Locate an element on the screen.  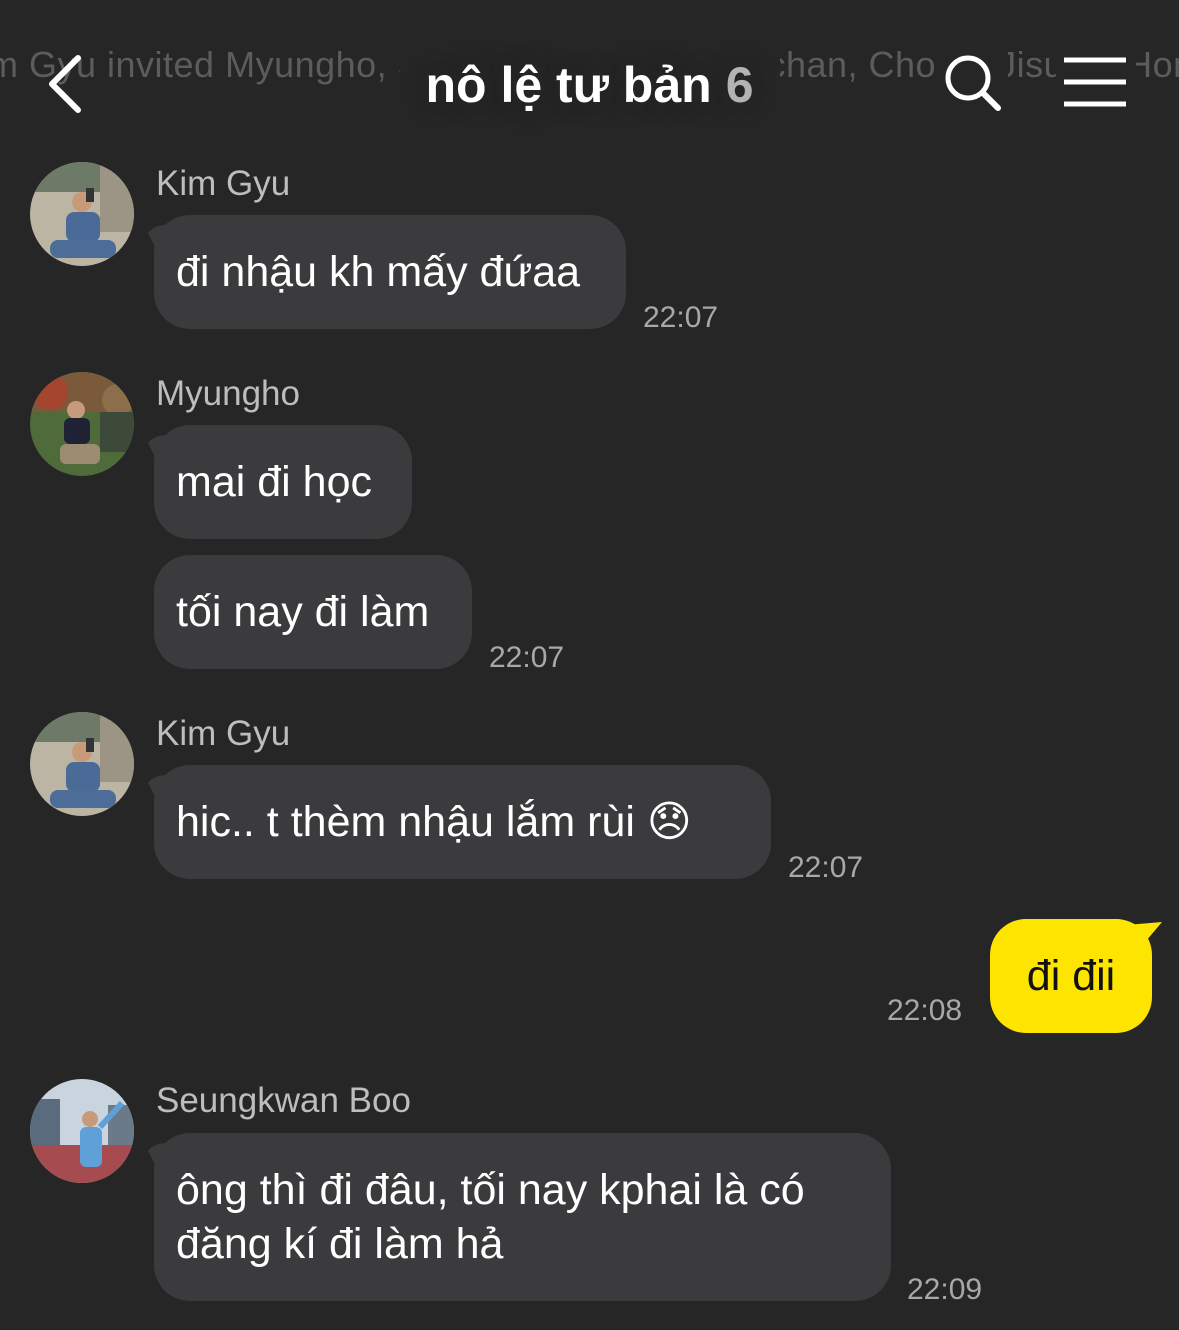
message-text: tối nay đi làm is located at coordinates (303, 612).